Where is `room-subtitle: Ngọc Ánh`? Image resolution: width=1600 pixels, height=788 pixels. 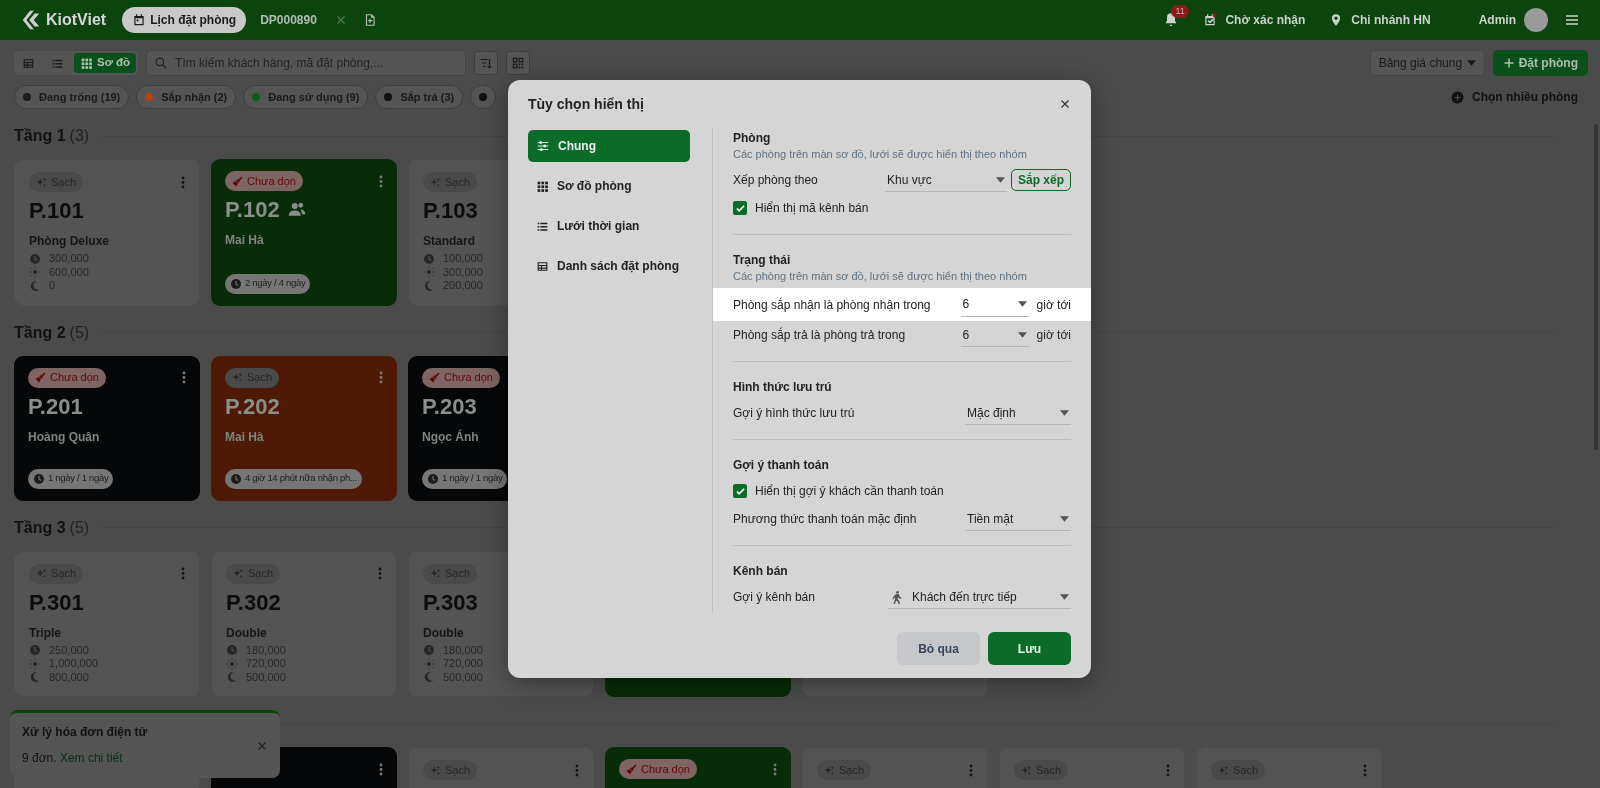
room-subtitle: Ngọc Ánh is located at coordinates (451, 437).